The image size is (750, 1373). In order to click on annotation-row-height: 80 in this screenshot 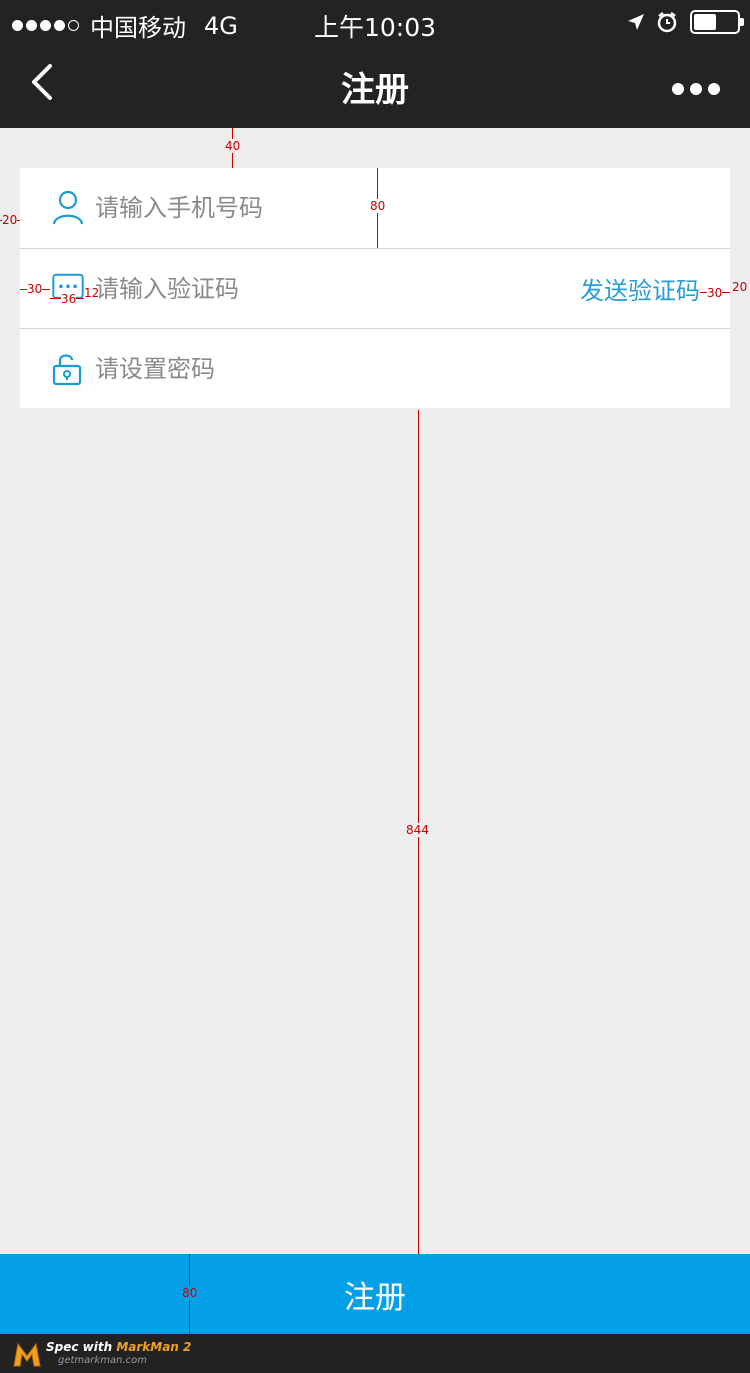, I will do `click(378, 206)`.